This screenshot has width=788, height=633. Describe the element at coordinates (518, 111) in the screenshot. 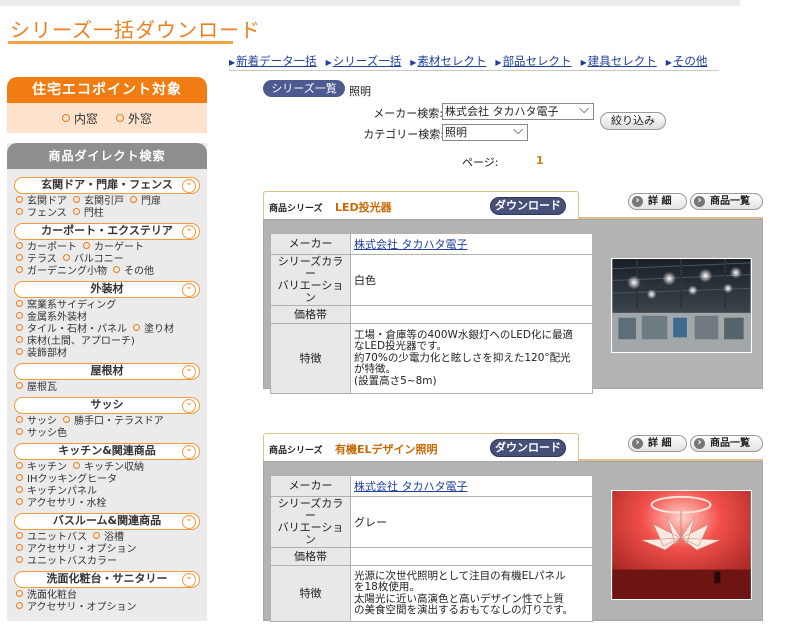

I see `maker-select: 株式会社 タカハタ電子` at that location.